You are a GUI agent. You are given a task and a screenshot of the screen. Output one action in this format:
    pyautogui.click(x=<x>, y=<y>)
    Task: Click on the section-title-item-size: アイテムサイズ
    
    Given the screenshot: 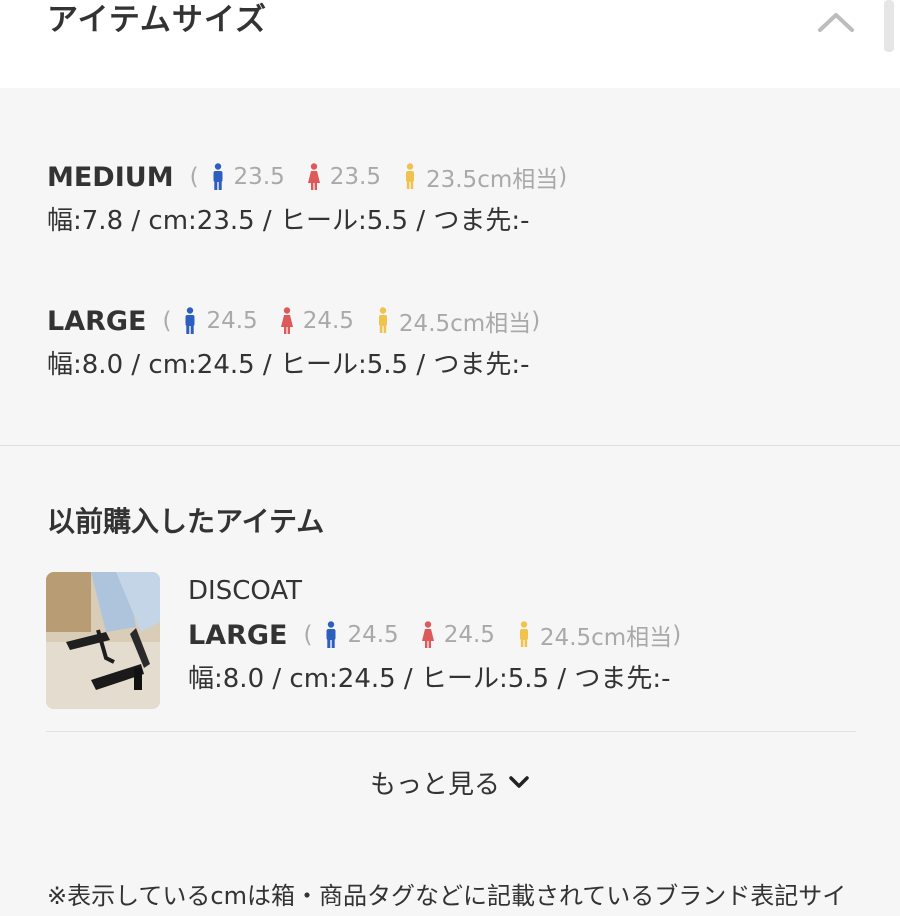 What is the action you would take?
    pyautogui.click(x=157, y=20)
    